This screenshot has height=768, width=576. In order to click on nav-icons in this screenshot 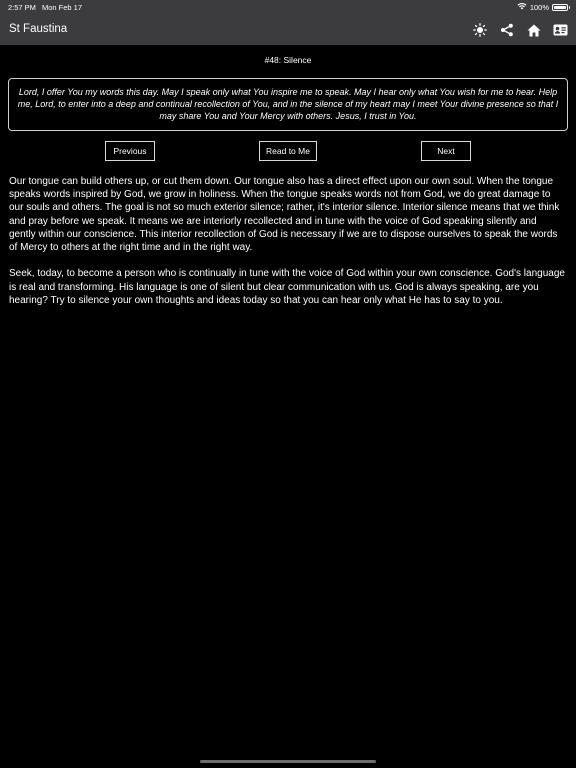, I will do `click(520, 30)`.